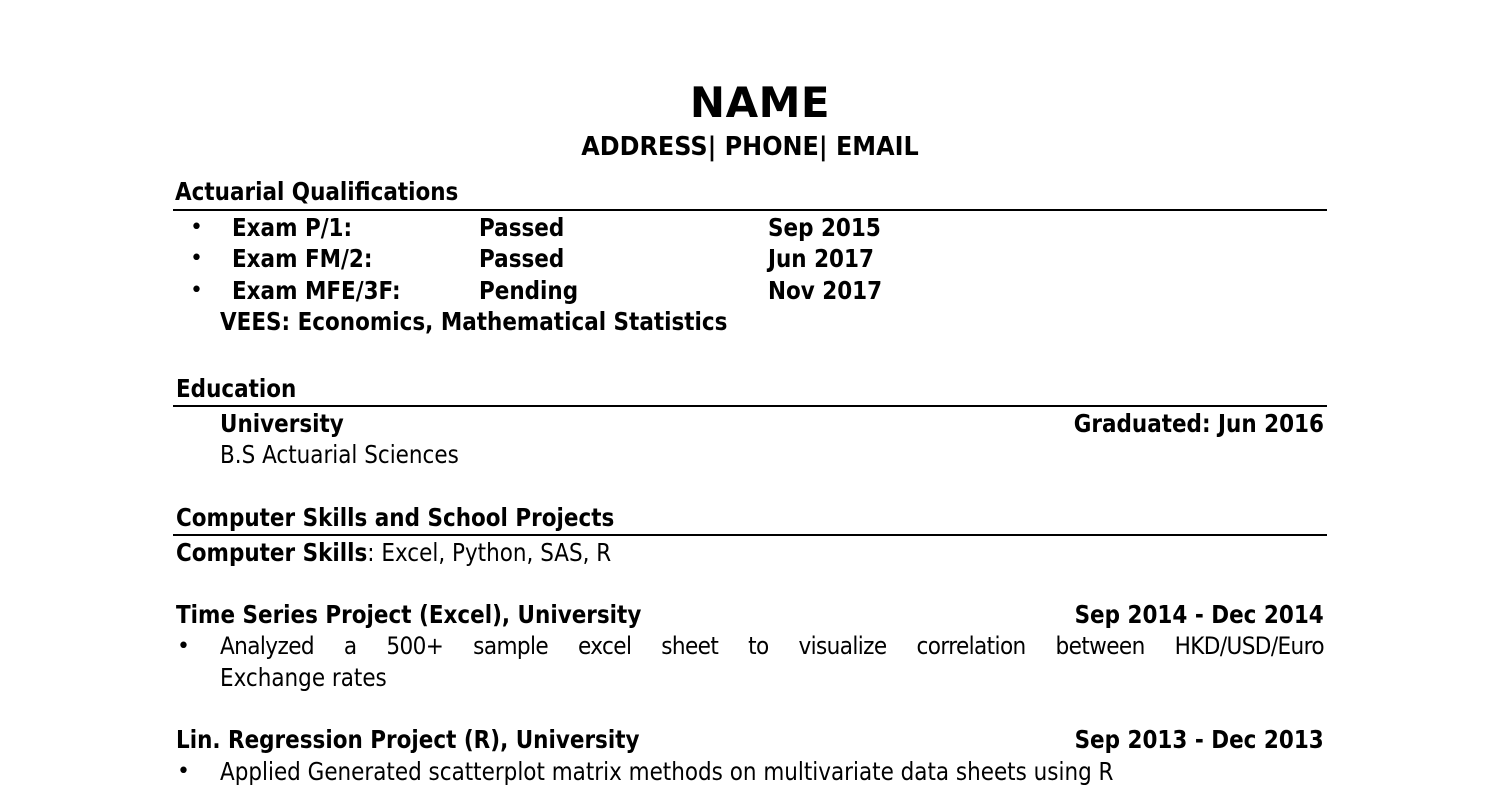 This screenshot has height=787, width=1500. I want to click on vees-line: VEES: Economics, Mathematical Statistics, so click(474, 321).